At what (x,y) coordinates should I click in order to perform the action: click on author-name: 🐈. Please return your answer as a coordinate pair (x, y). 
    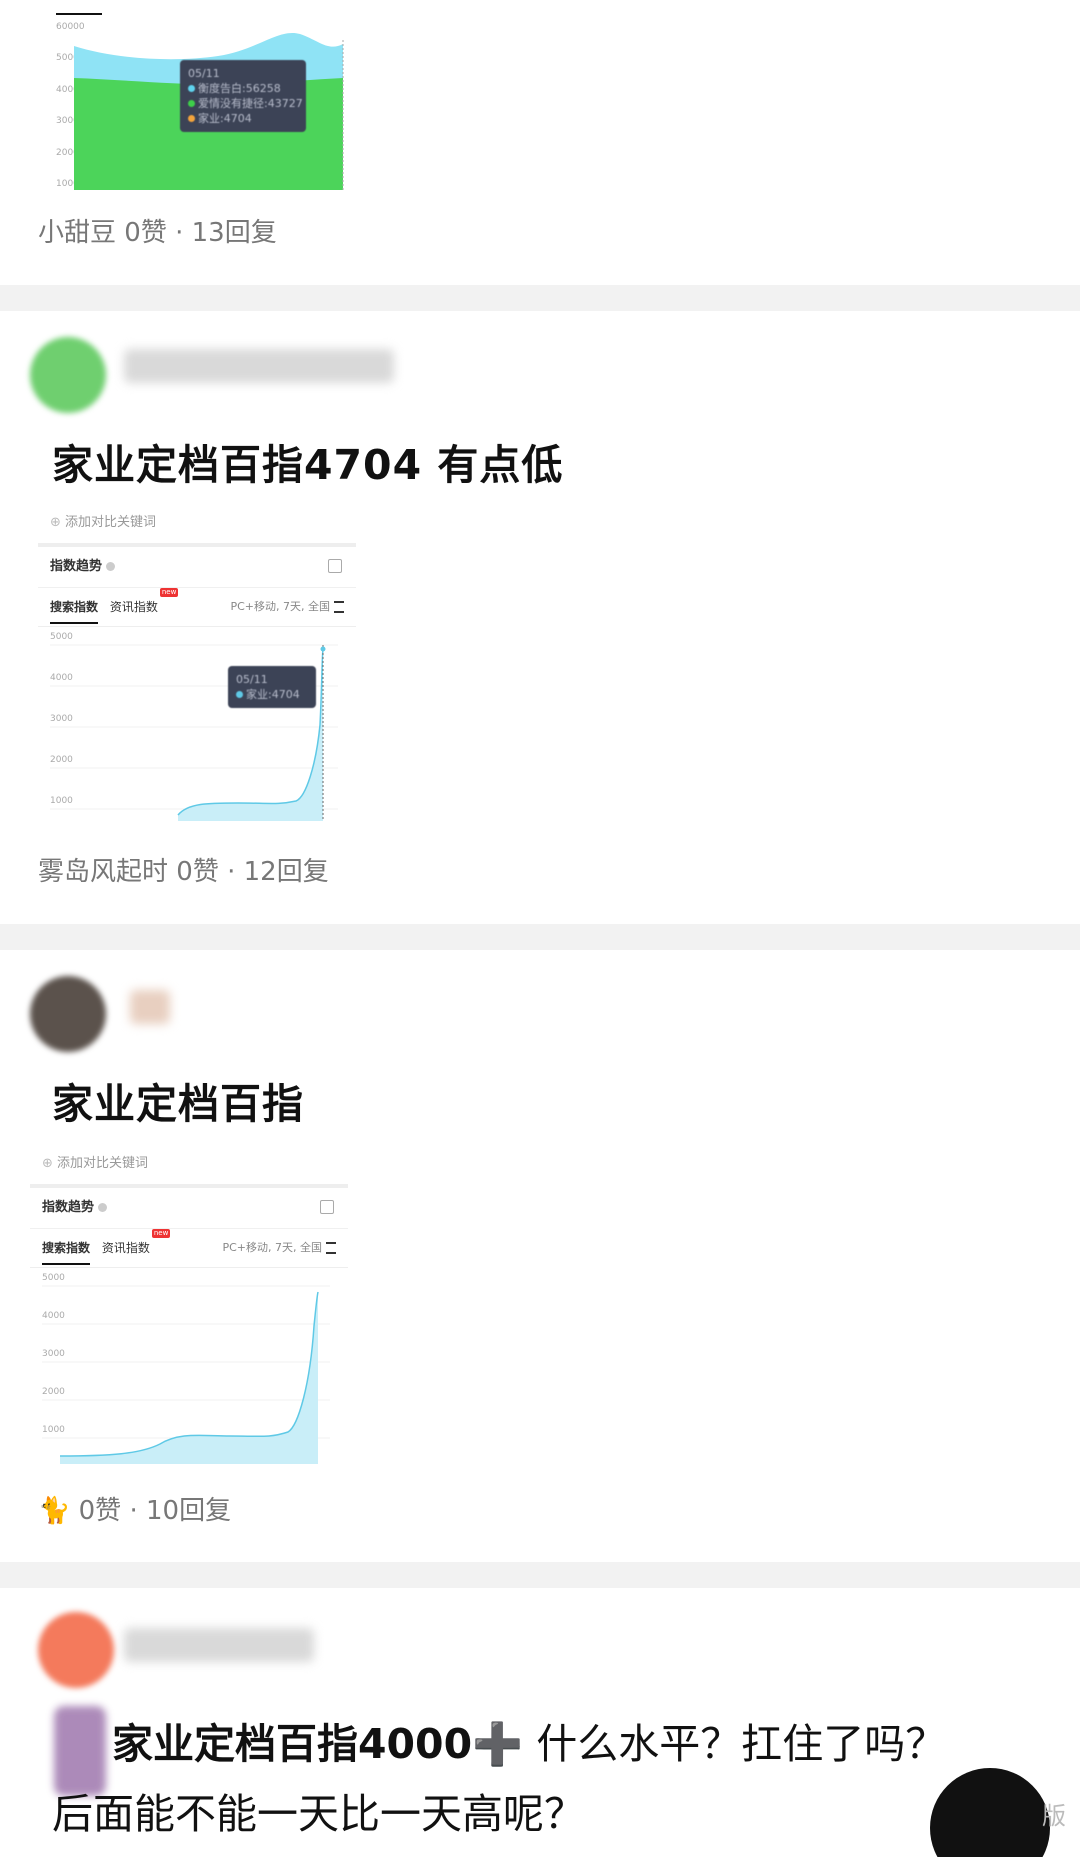
    Looking at the image, I should click on (54, 1511).